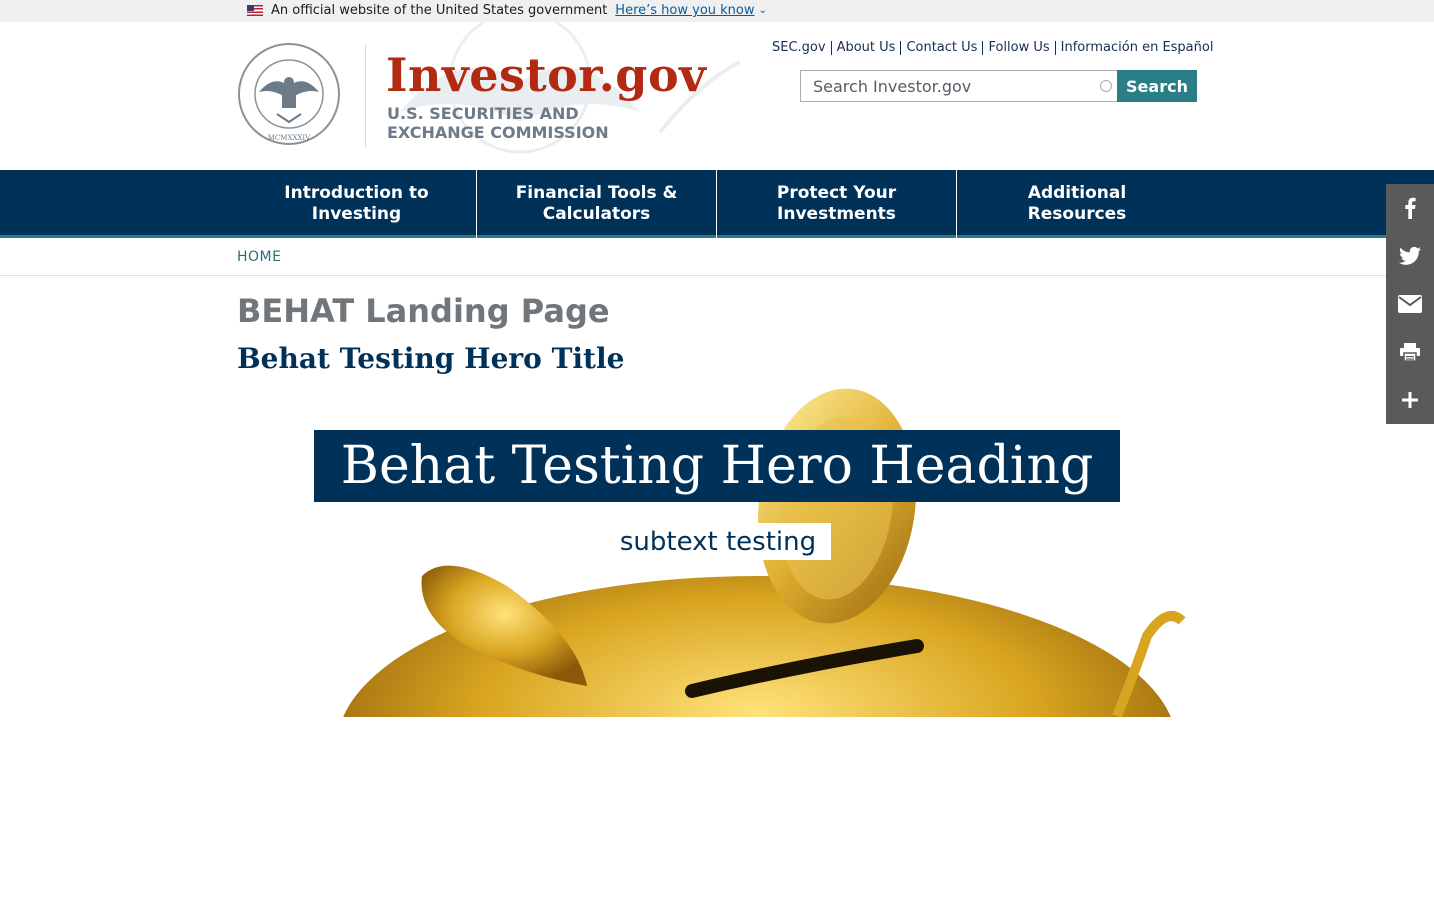  What do you see at coordinates (356, 193) in the screenshot?
I see `nav-label-line1: Introduction to` at bounding box center [356, 193].